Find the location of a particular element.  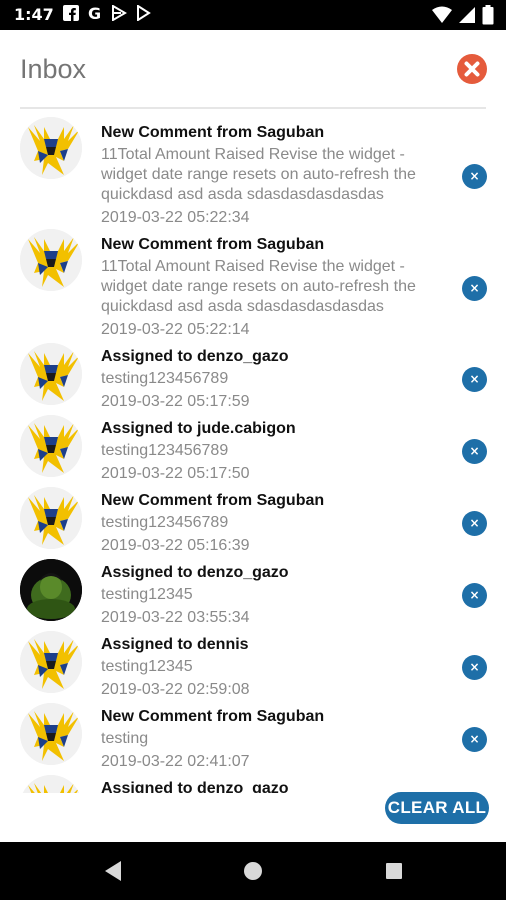

inbox-header: Inbox is located at coordinates (253, 69).